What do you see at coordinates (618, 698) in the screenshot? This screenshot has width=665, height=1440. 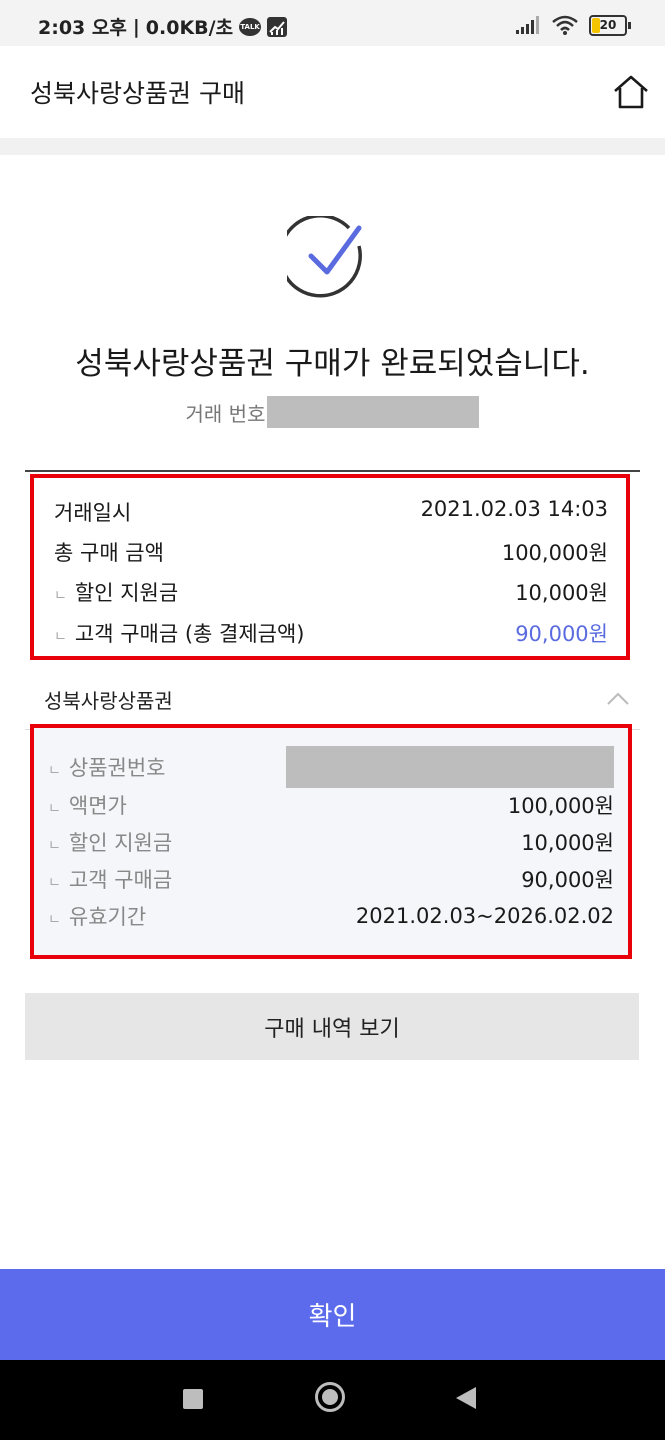 I see `chevron-up-icon` at bounding box center [618, 698].